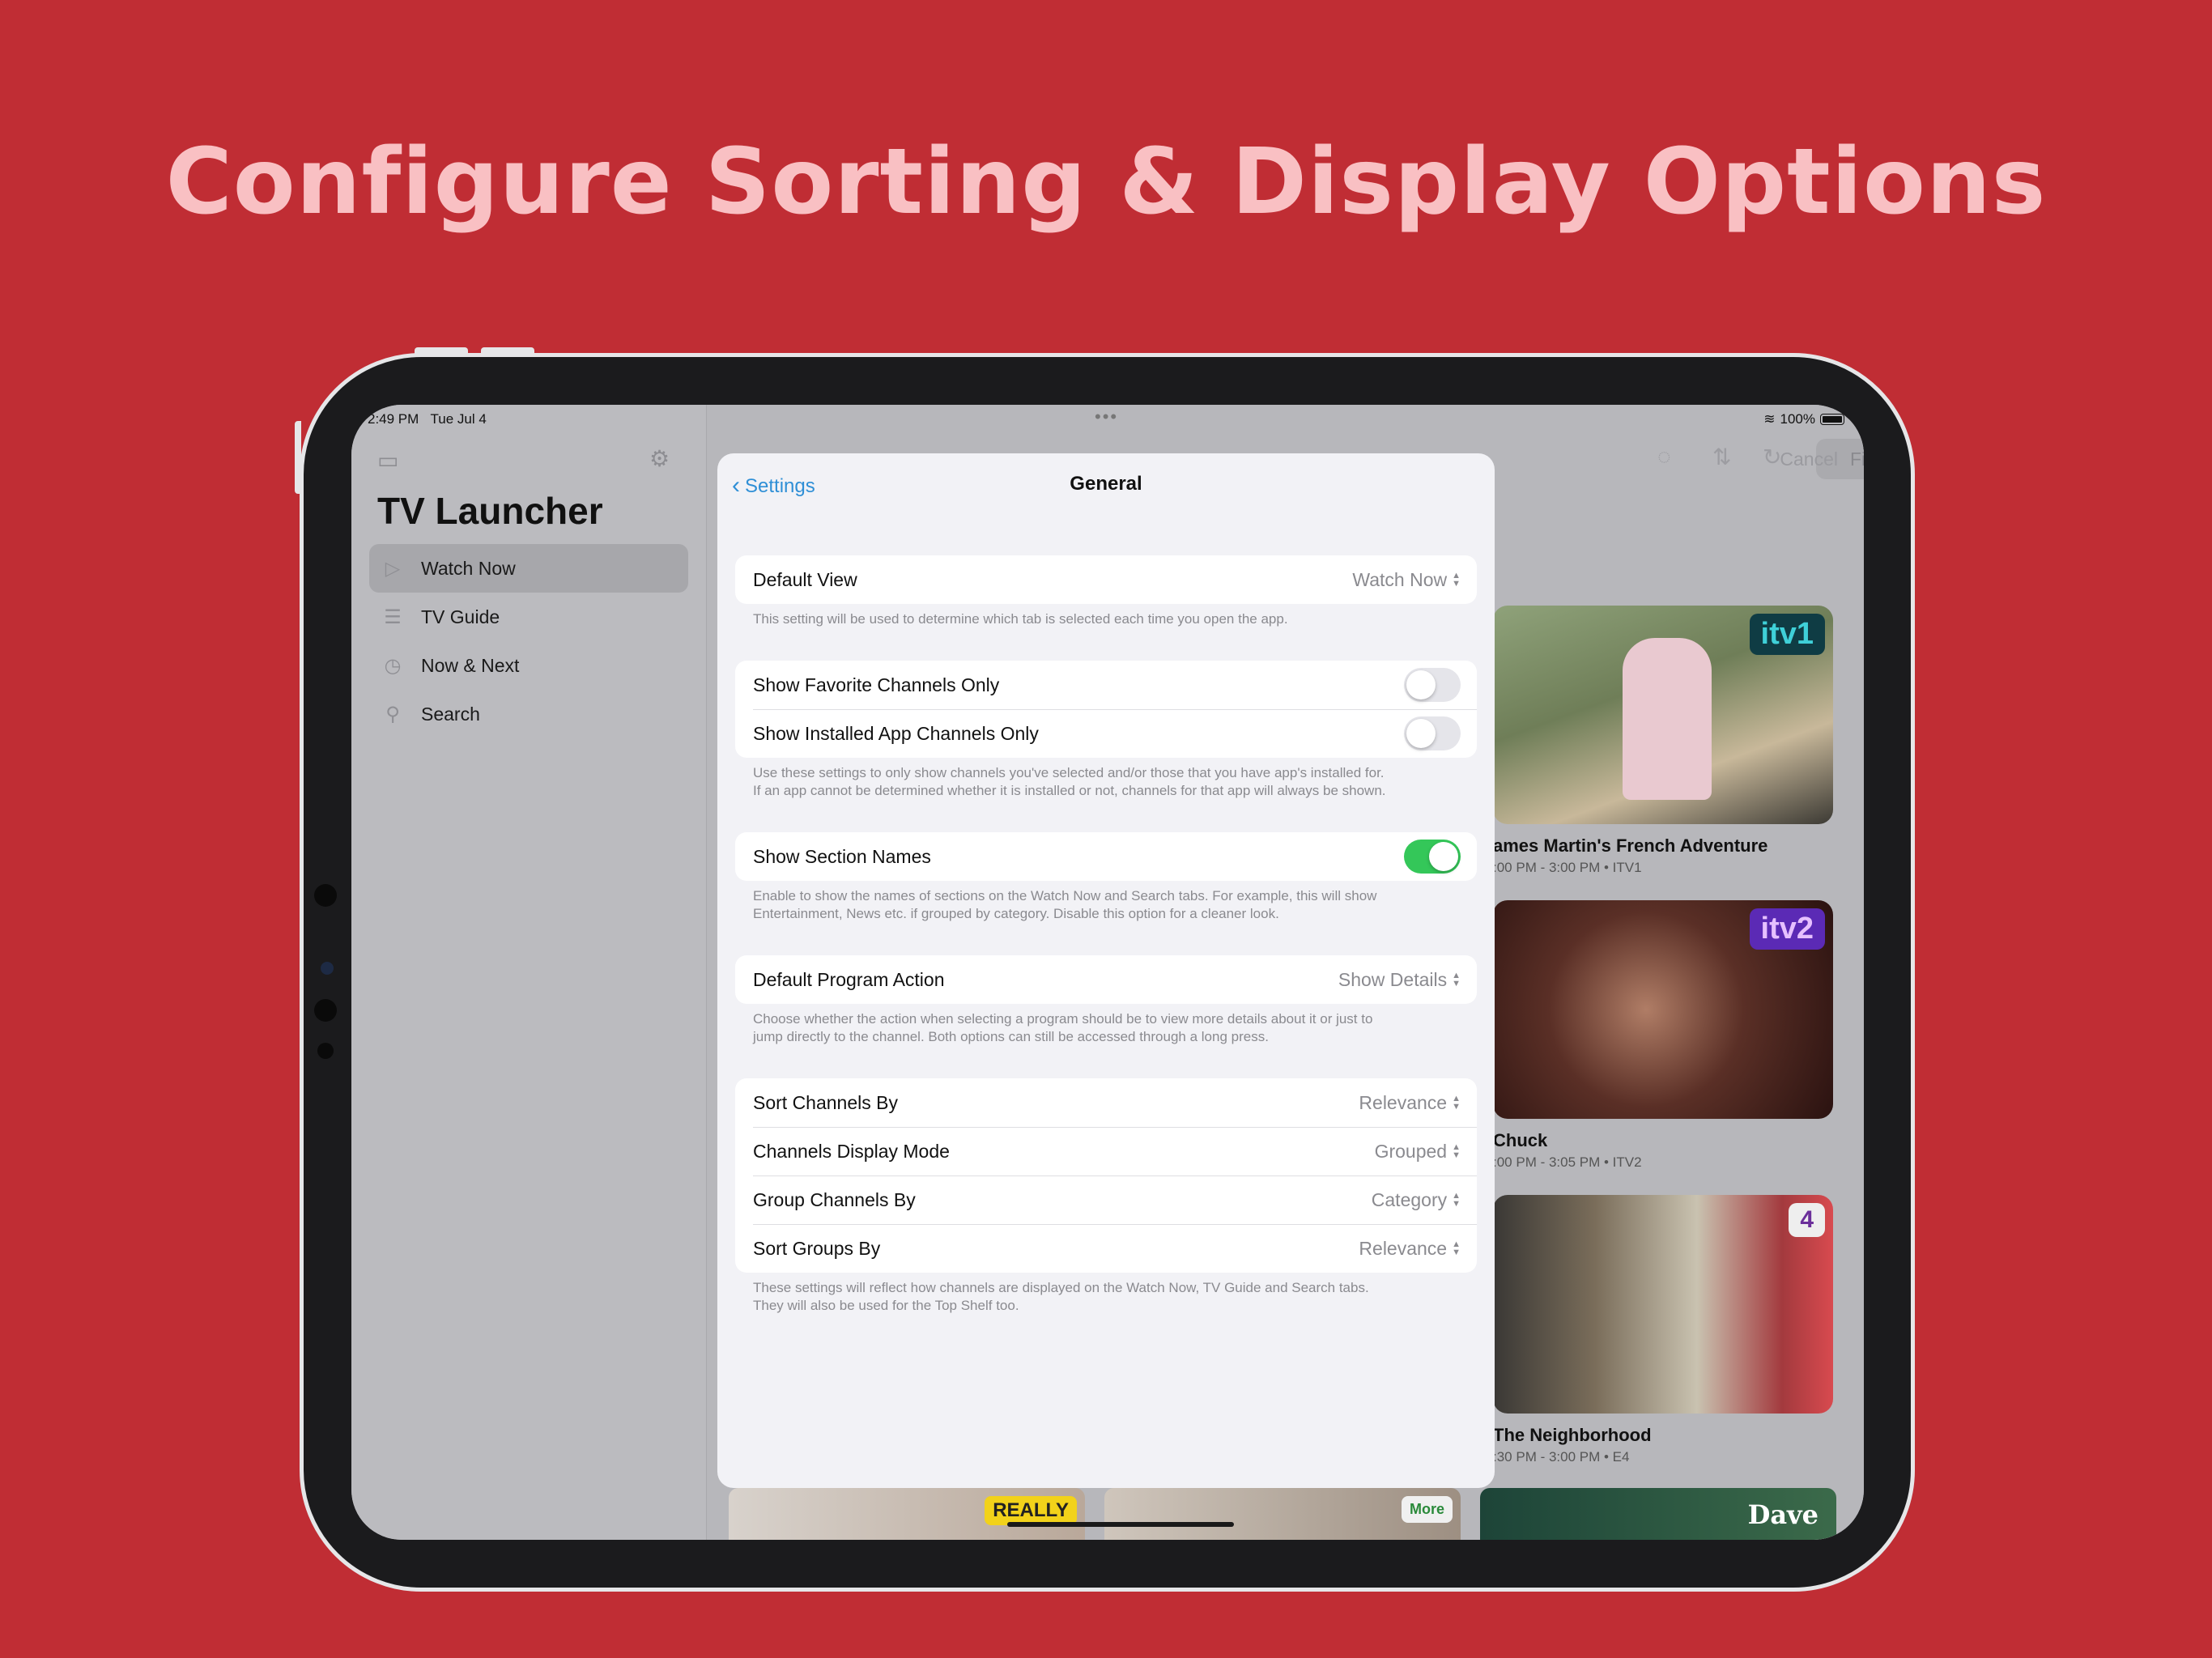 The width and height of the screenshot is (2212, 1658). Describe the element at coordinates (393, 617) in the screenshot. I see `guide-icon: ☰` at that location.